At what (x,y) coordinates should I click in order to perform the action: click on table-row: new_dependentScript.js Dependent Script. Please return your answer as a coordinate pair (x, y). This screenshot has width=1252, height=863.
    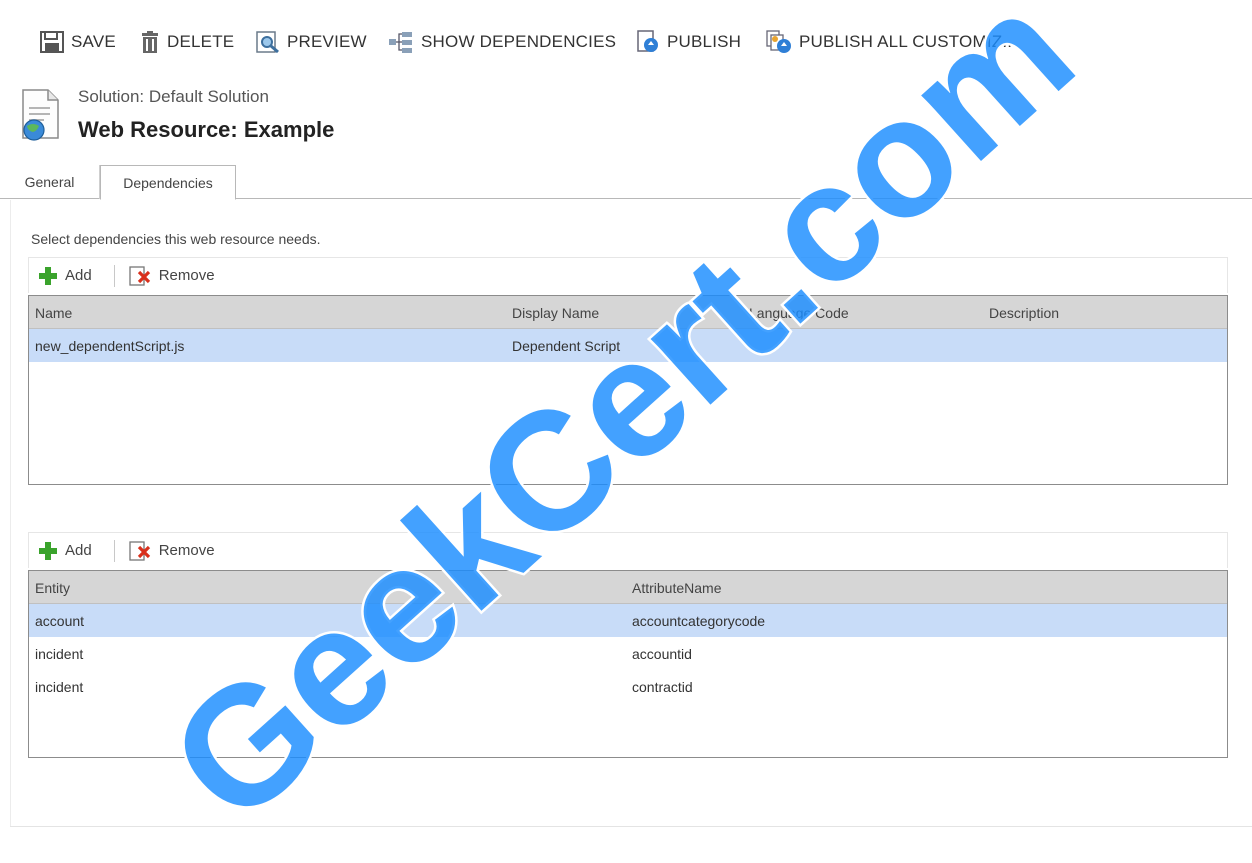
    Looking at the image, I should click on (628, 345).